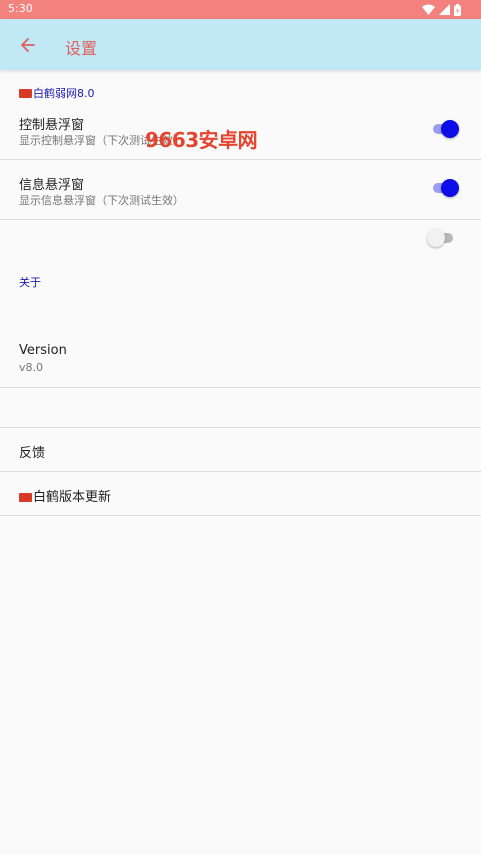  Describe the element at coordinates (240, 407) in the screenshot. I see `about-empty-item` at that location.